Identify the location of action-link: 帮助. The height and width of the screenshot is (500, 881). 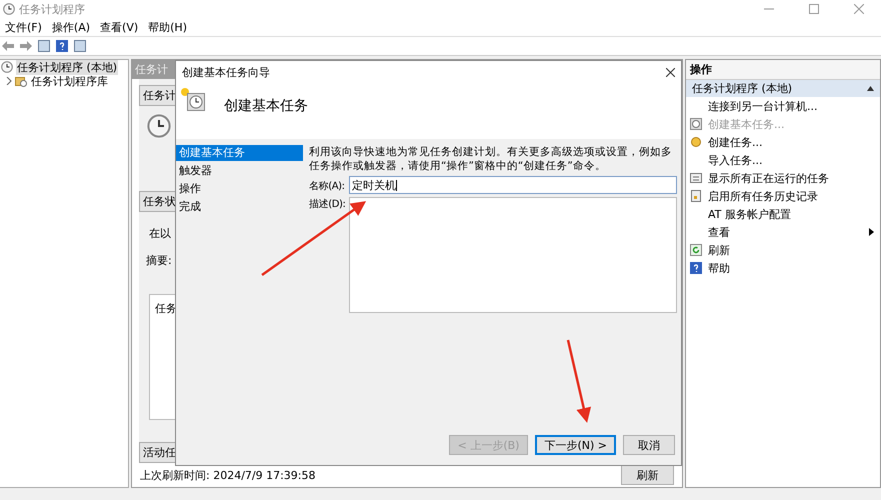
(719, 268).